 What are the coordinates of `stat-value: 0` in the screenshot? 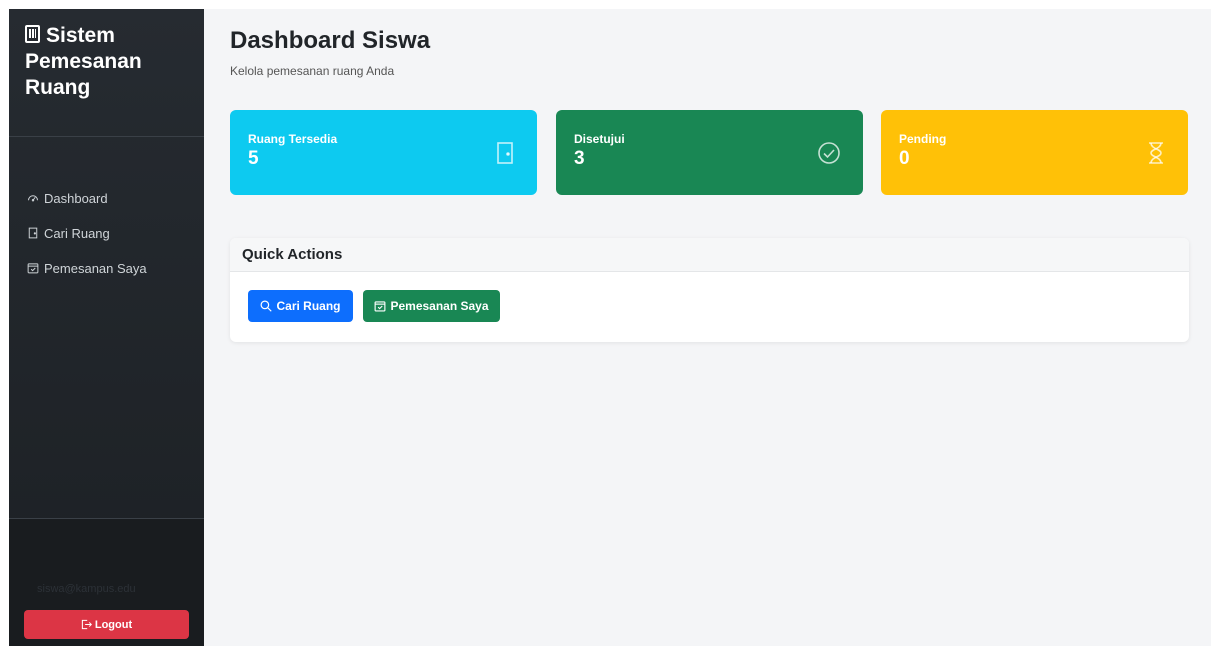 It's located at (904, 158).